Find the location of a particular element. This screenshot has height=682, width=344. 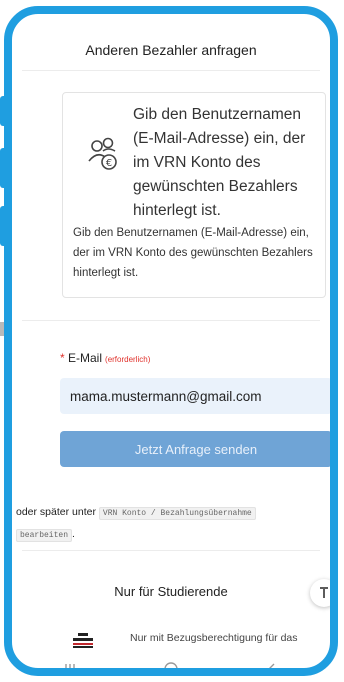

send-request-button: Jetzt Anfrage senden is located at coordinates (195, 449).